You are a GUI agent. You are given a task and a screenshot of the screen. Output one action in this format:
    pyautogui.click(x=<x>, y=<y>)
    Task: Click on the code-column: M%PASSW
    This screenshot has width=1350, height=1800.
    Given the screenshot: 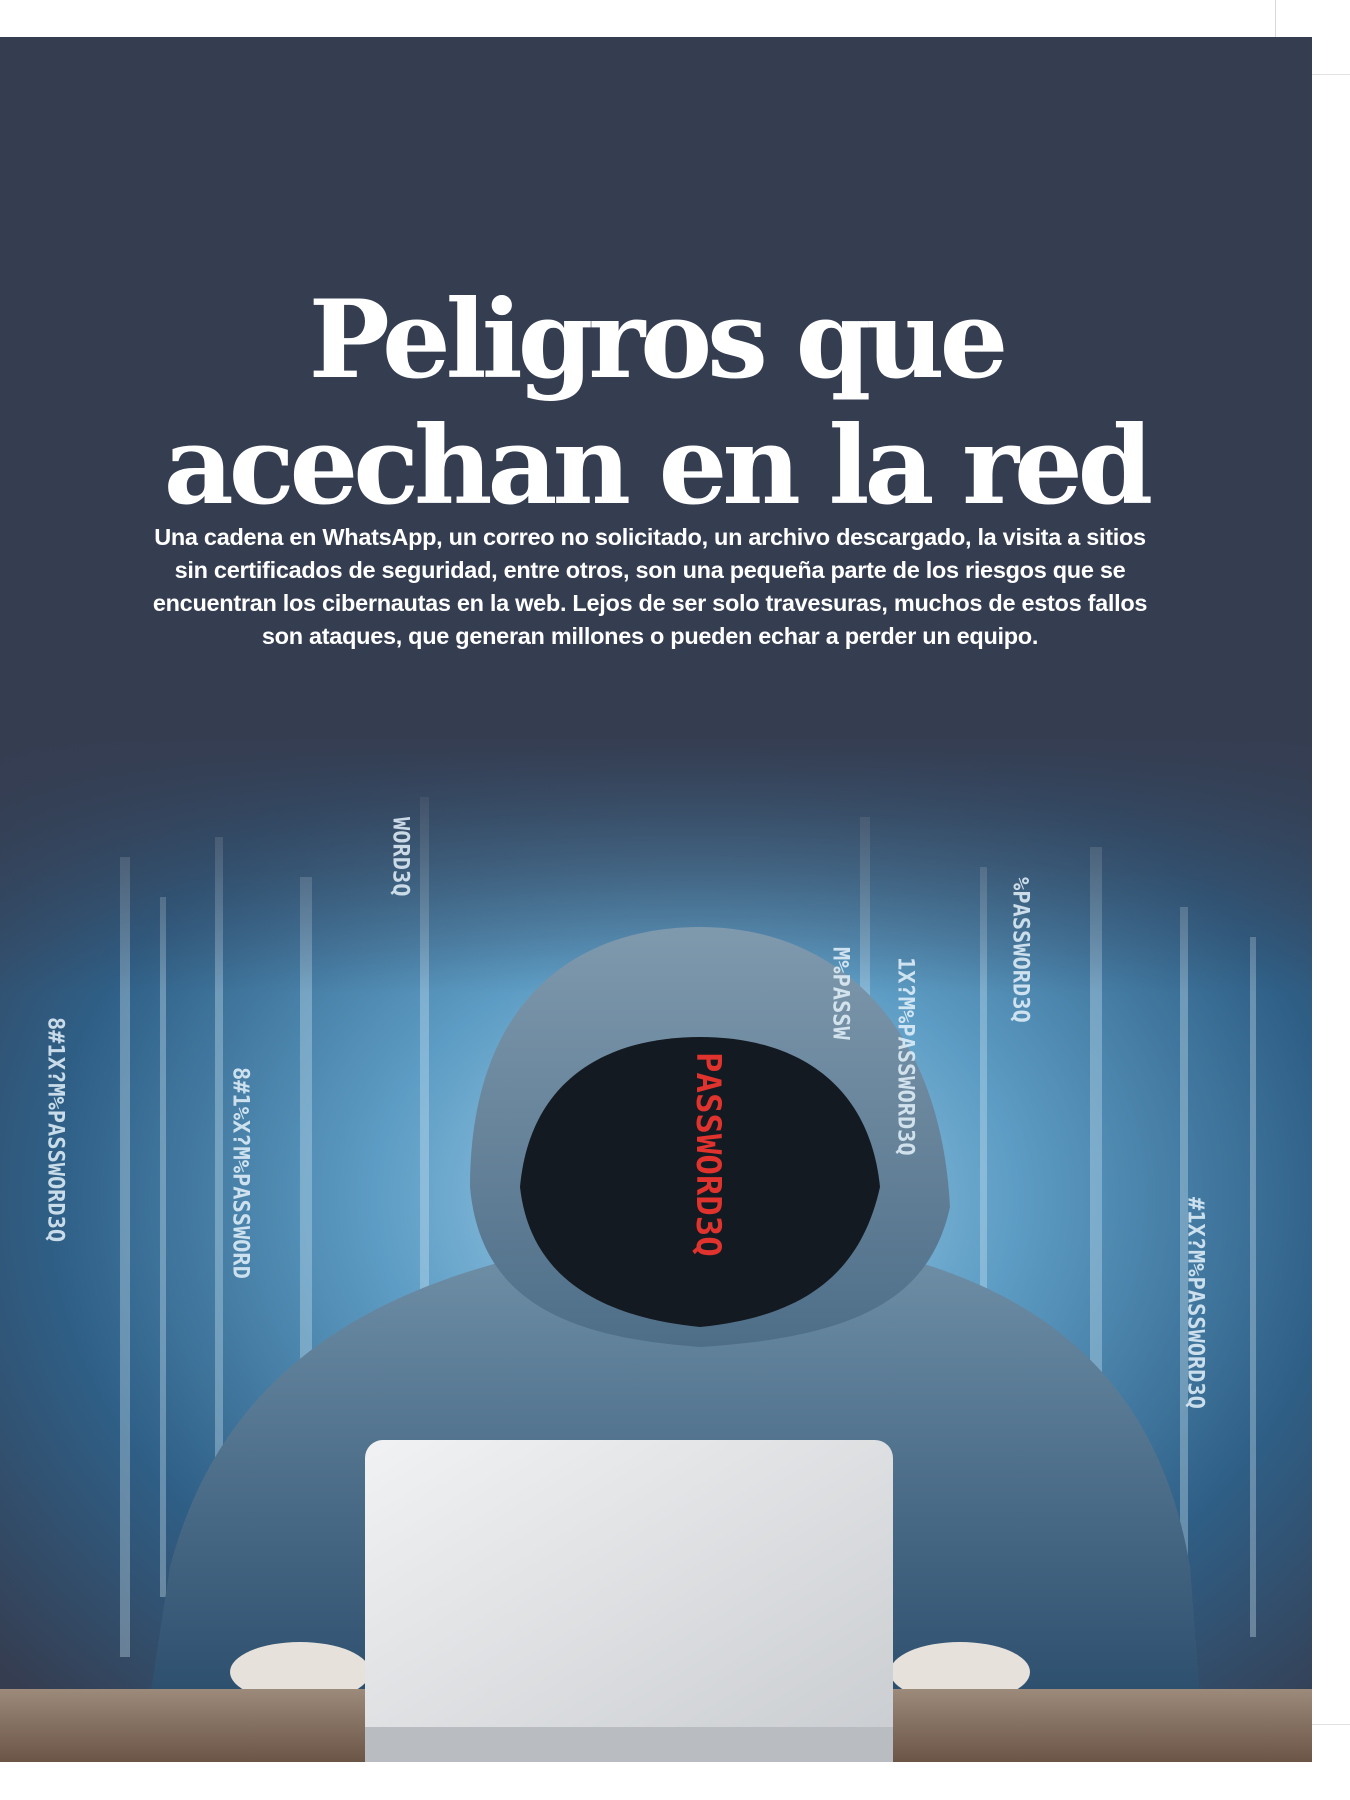 What is the action you would take?
    pyautogui.click(x=840, y=993)
    